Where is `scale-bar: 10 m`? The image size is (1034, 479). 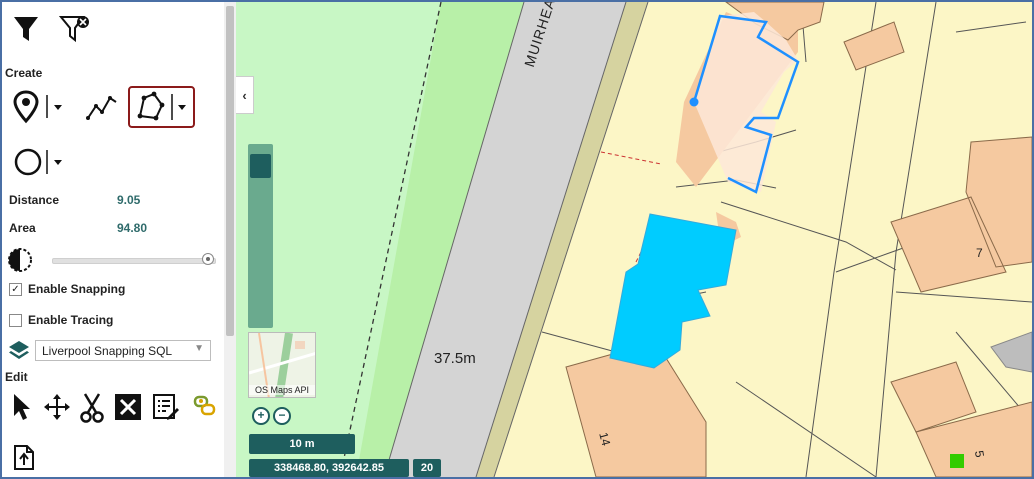
scale-bar: 10 m is located at coordinates (302, 444).